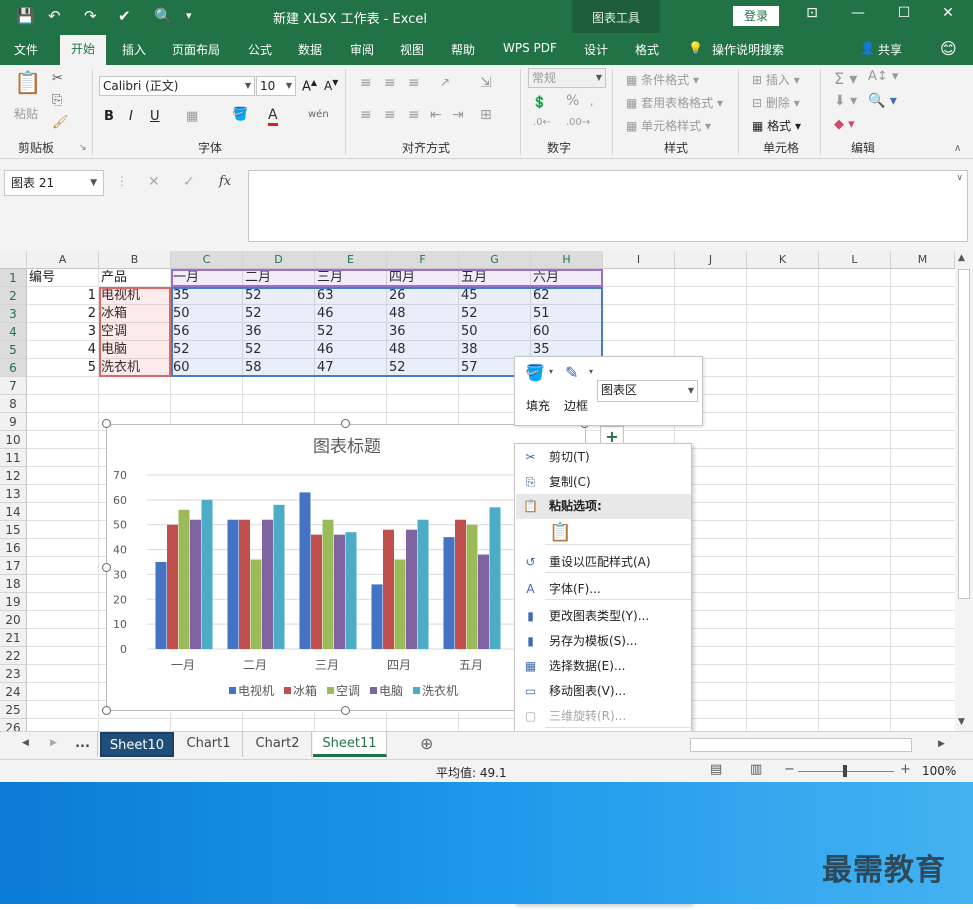  What do you see at coordinates (345, 710) in the screenshot?
I see `resize-handle-bm` at bounding box center [345, 710].